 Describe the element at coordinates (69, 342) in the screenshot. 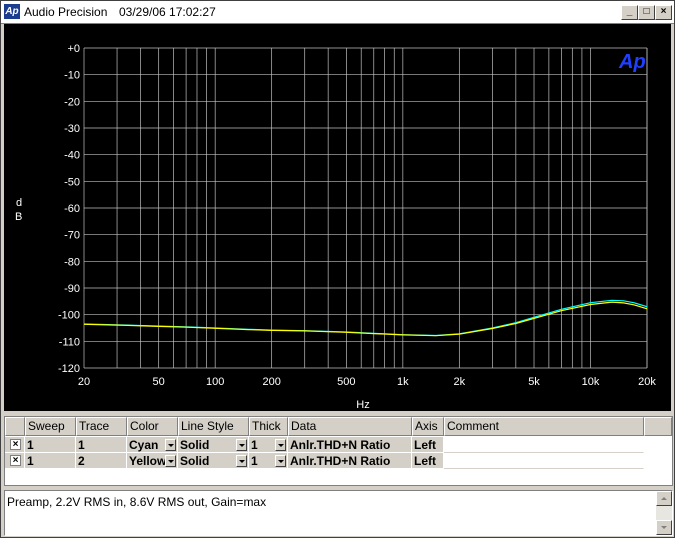

I see `y-tick-label: -110` at that location.